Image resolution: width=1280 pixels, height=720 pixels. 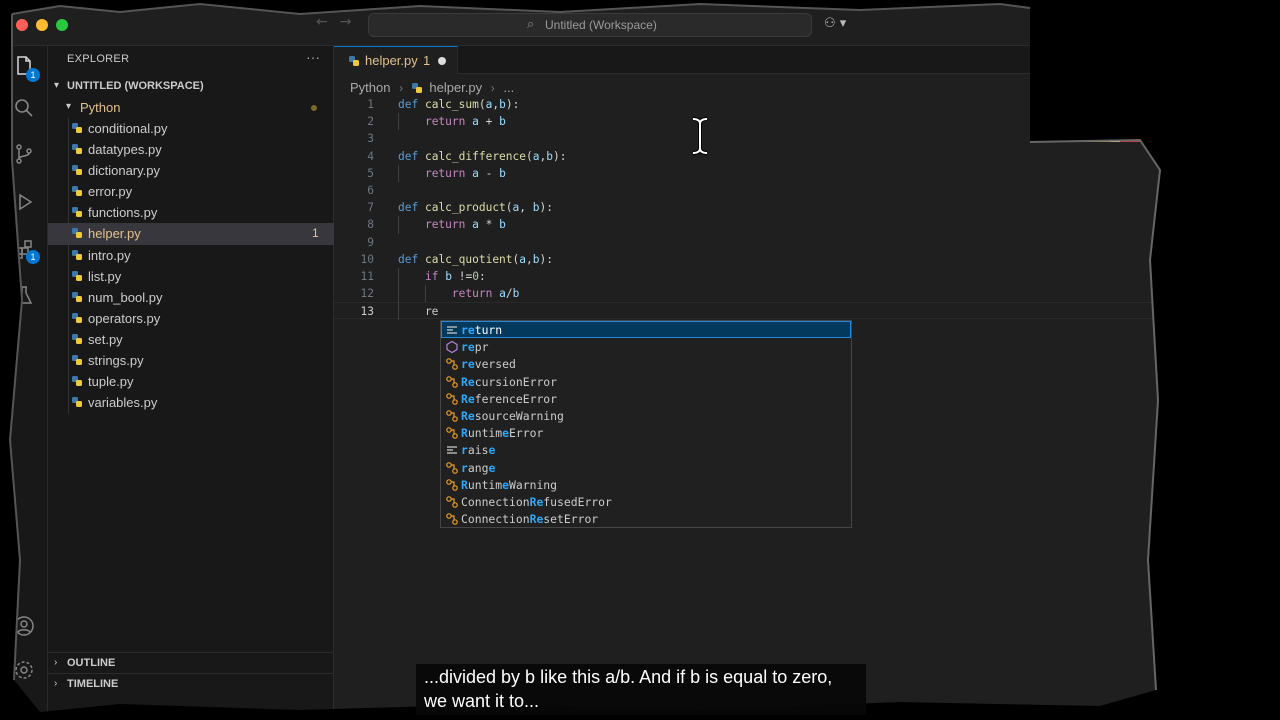 I want to click on settings-gear-icon, so click(x=24, y=670).